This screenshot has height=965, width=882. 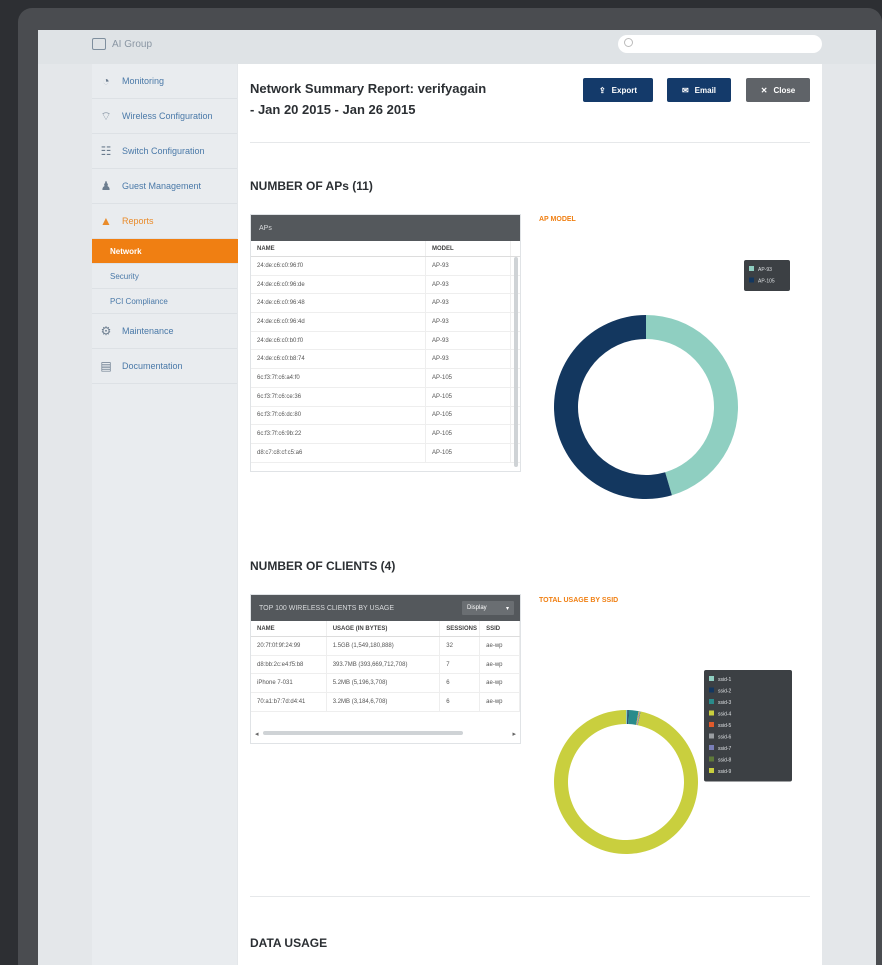 I want to click on sidebar-subitem-pci-compliance: PCI Compliance, so click(x=164, y=301).